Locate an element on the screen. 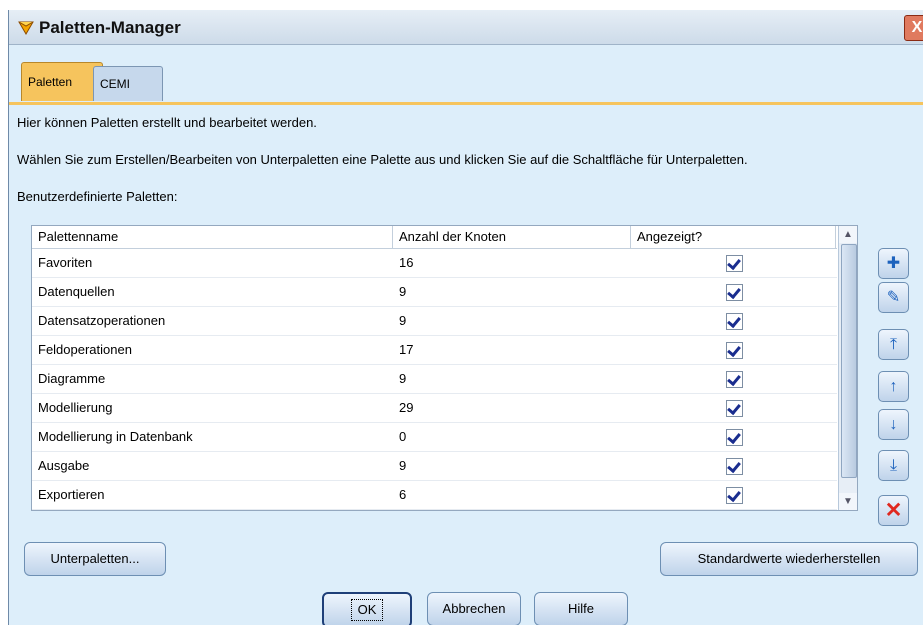 The height and width of the screenshot is (625, 923). move-bottom-button: ⤓ is located at coordinates (893, 465).